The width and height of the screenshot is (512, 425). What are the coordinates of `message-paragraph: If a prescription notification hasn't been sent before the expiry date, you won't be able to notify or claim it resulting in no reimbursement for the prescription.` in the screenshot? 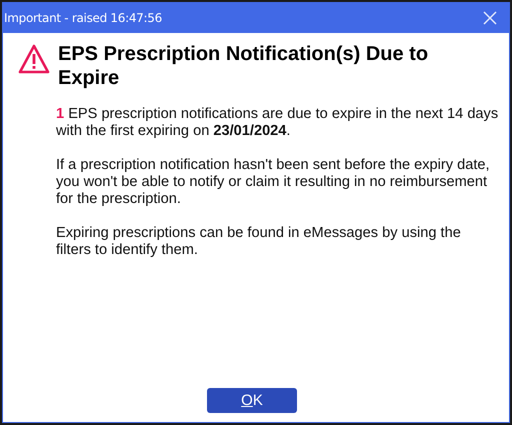 It's located at (273, 182).